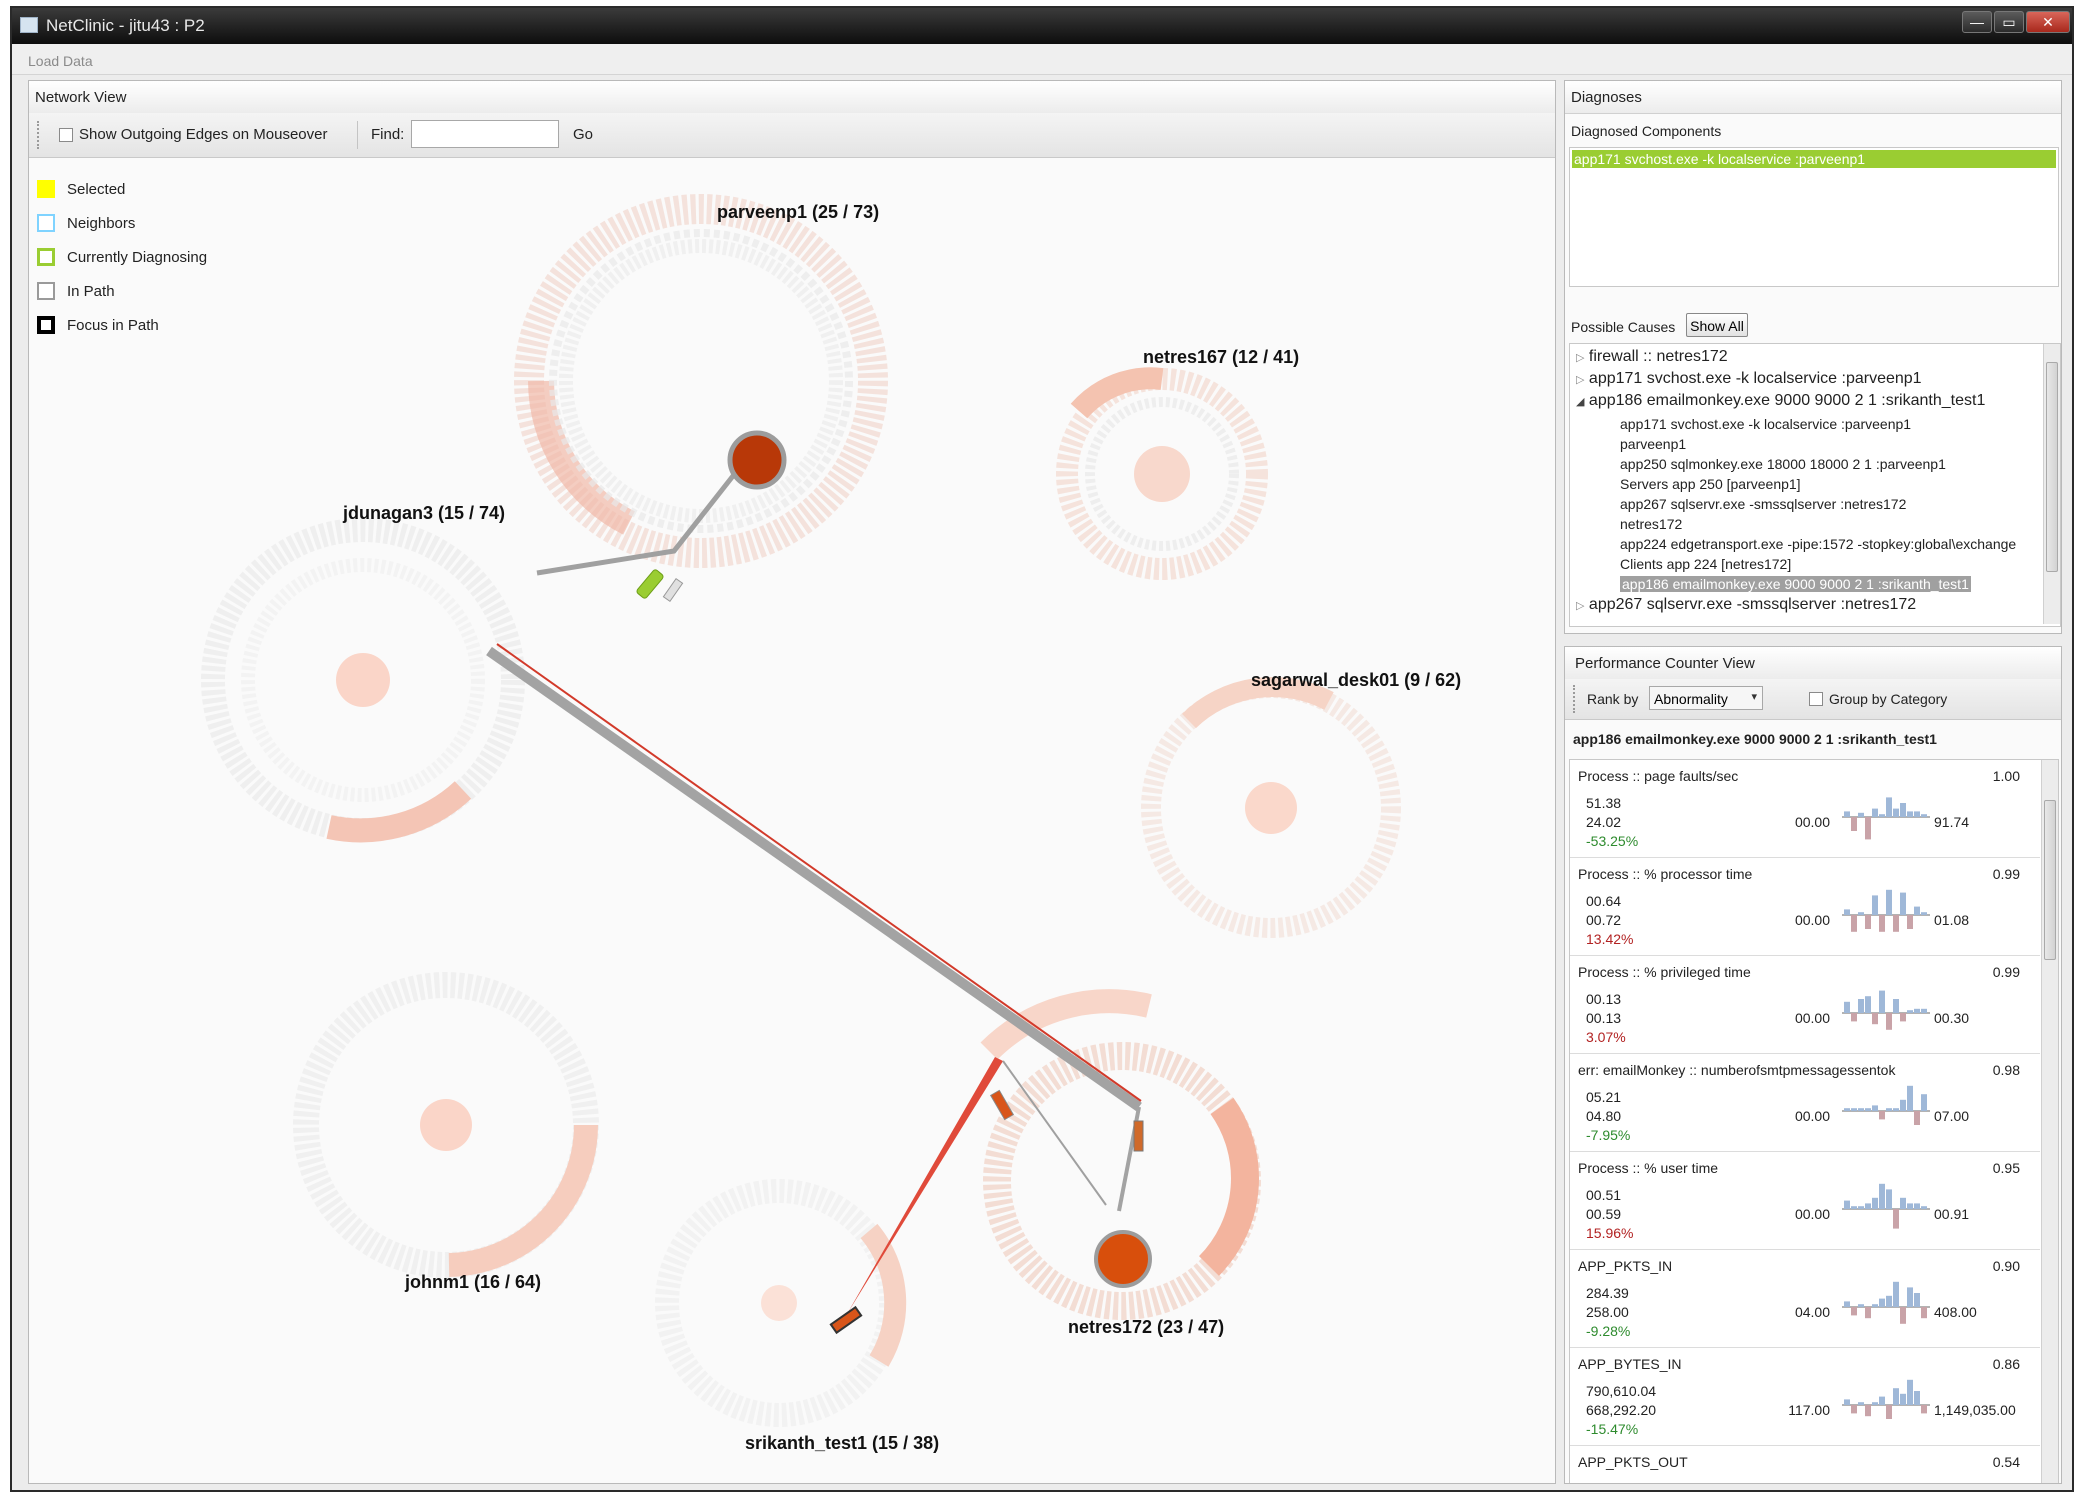 The width and height of the screenshot is (2086, 1500). I want to click on minimize-button: —, so click(1977, 22).